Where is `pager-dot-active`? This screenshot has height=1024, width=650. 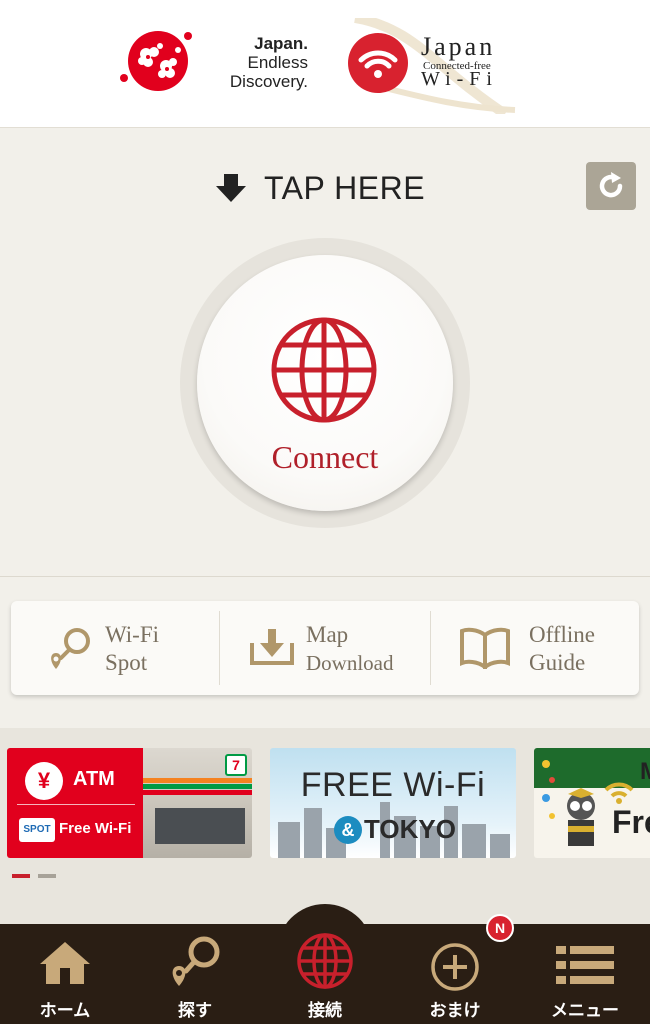 pager-dot-active is located at coordinates (21, 876).